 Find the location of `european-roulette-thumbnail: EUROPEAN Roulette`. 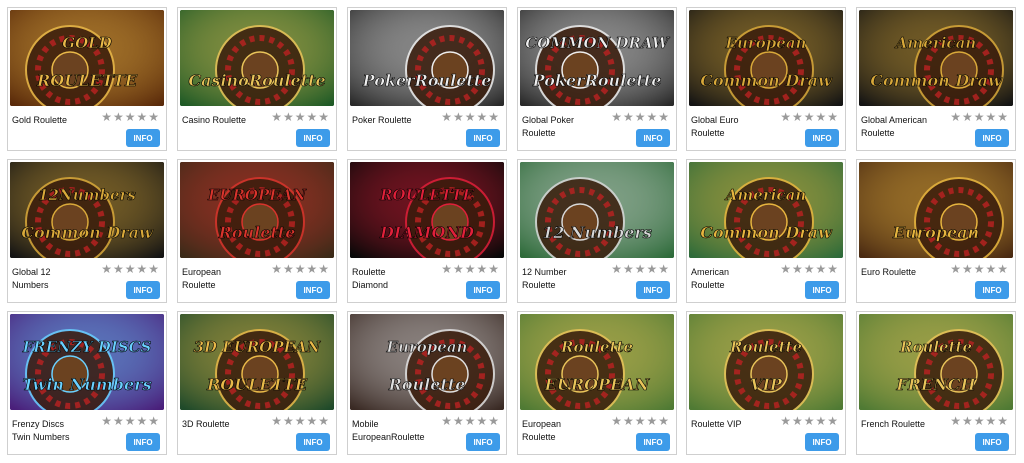

european-roulette-thumbnail: EUROPEAN Roulette is located at coordinates (257, 210).